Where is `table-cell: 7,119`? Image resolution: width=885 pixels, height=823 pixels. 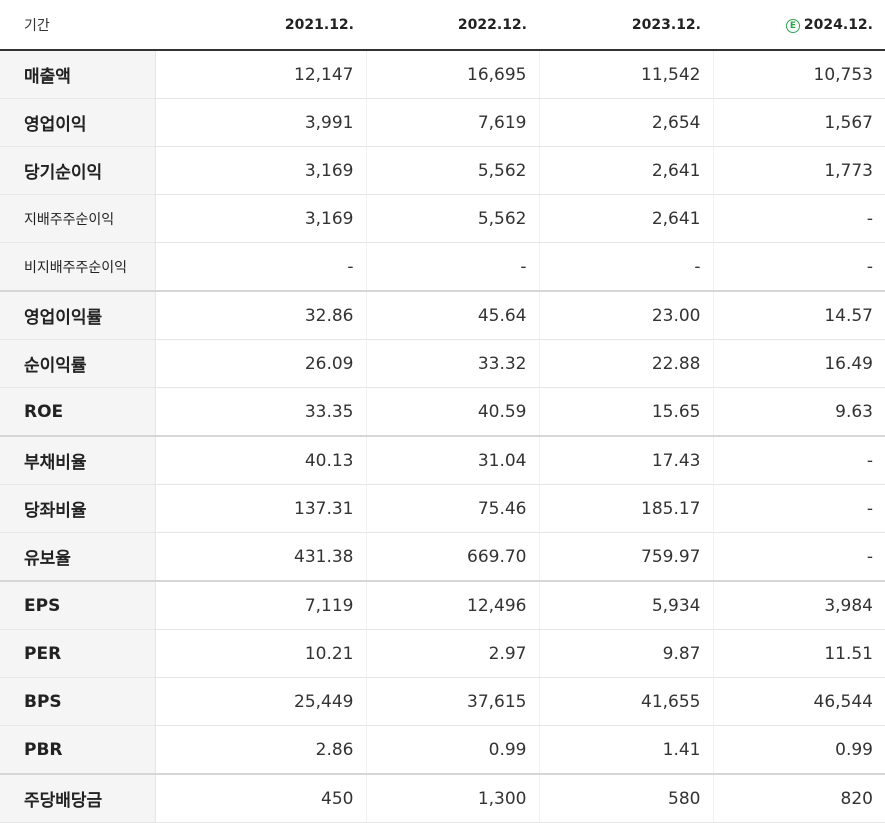 table-cell: 7,119 is located at coordinates (260, 605).